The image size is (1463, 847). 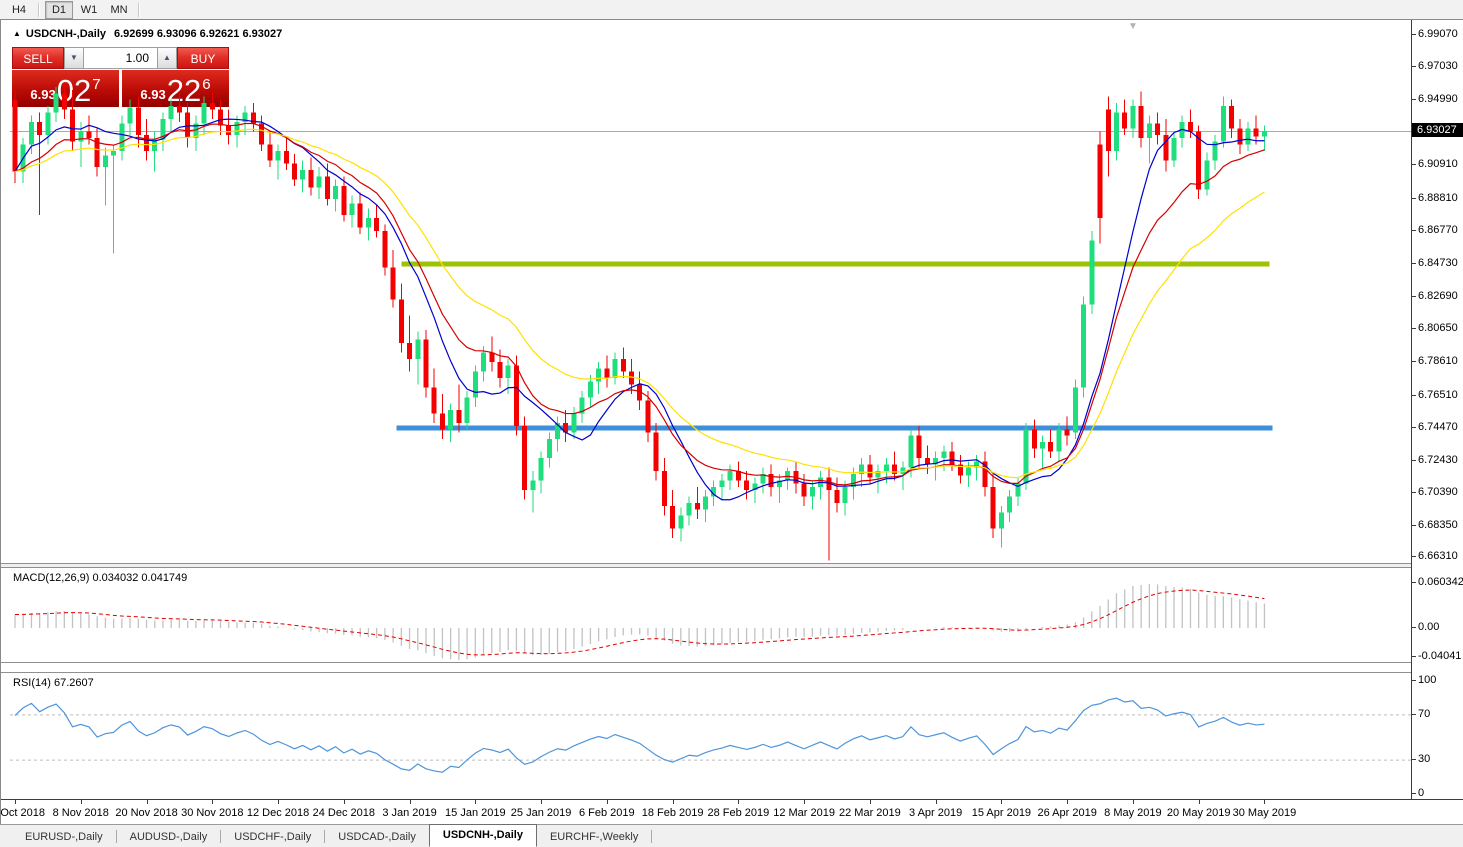 I want to click on timeframe-button-d1: D1, so click(x=59, y=9).